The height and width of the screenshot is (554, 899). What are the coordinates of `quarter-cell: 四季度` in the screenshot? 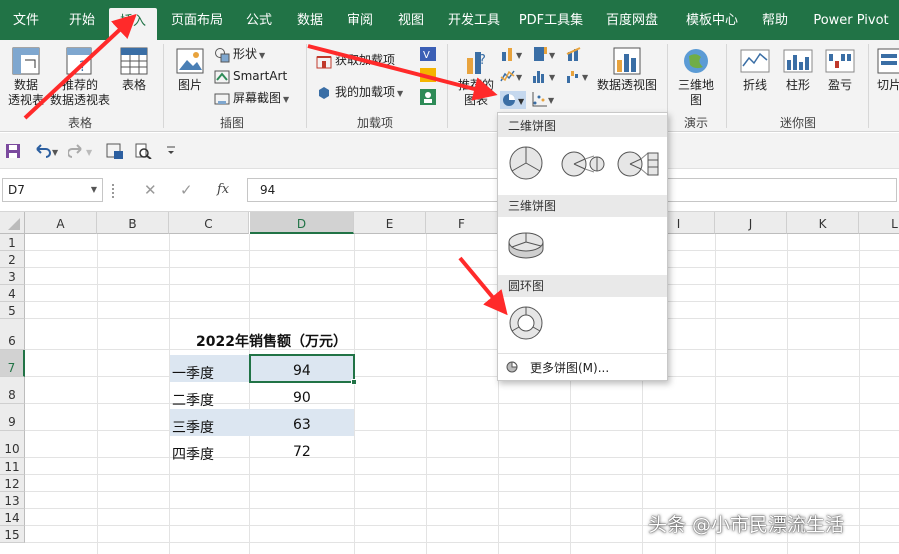 It's located at (193, 454).